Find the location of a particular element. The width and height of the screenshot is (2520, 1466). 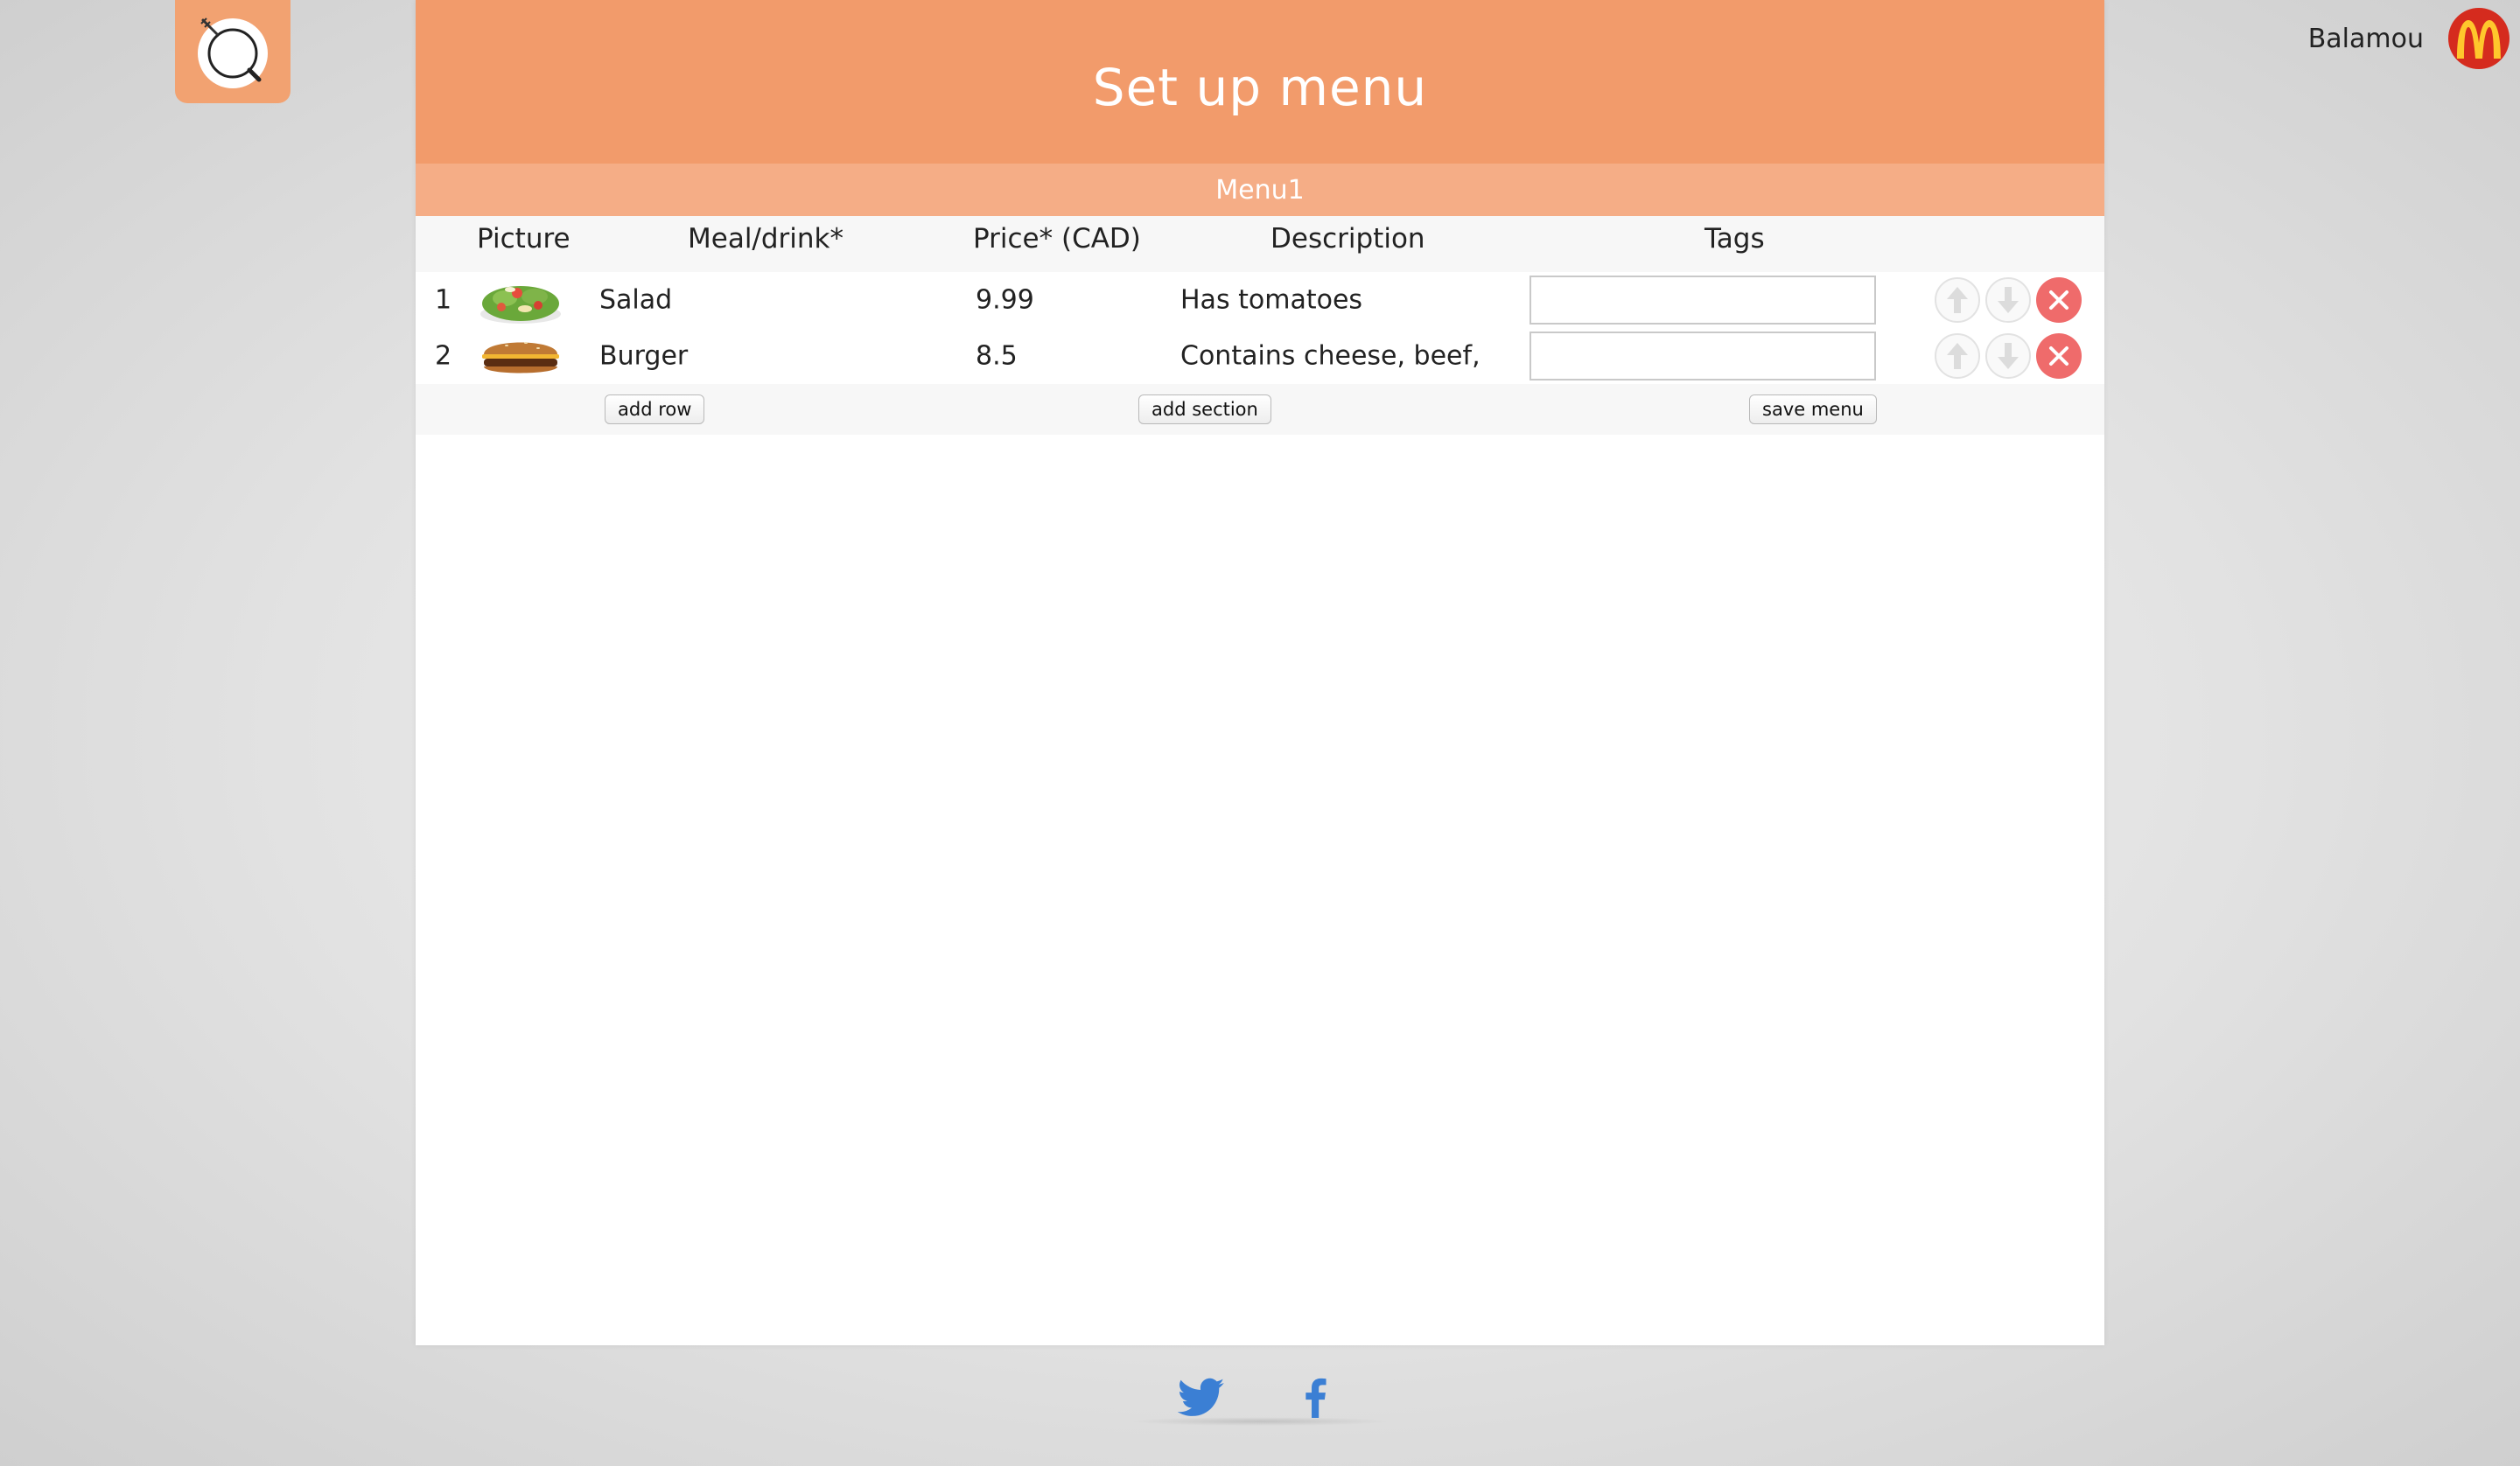

user-name: Balamou is located at coordinates (2366, 39).